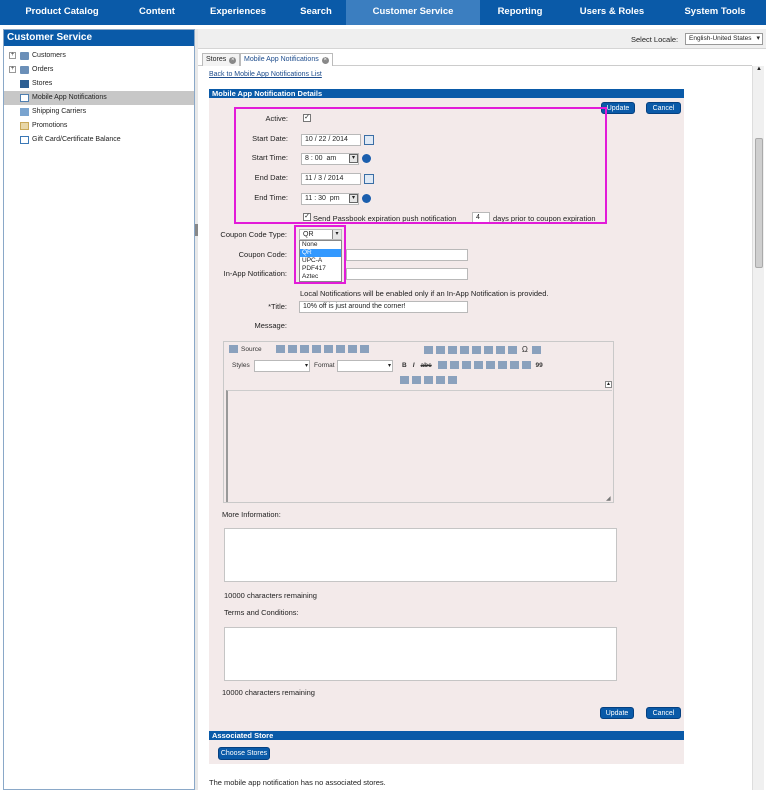 The height and width of the screenshot is (793, 766). What do you see at coordinates (512, 350) in the screenshot?
I see `smiley-icon` at bounding box center [512, 350].